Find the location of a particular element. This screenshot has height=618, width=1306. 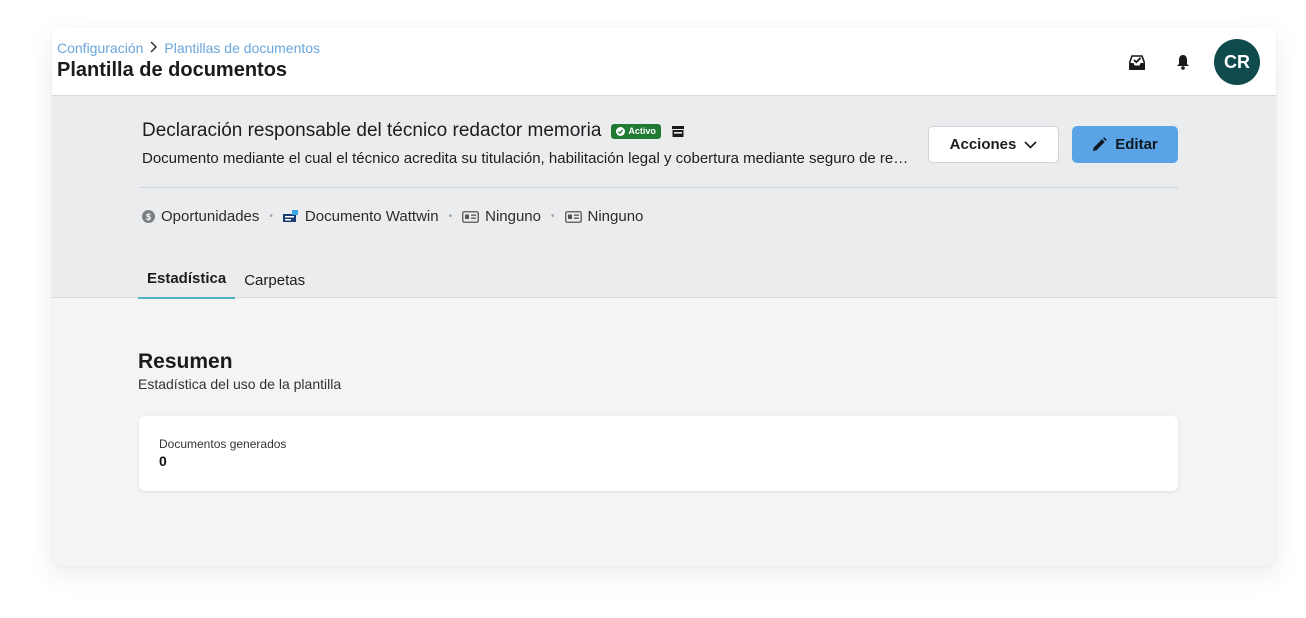

meta-label: Oportunidades is located at coordinates (210, 216).